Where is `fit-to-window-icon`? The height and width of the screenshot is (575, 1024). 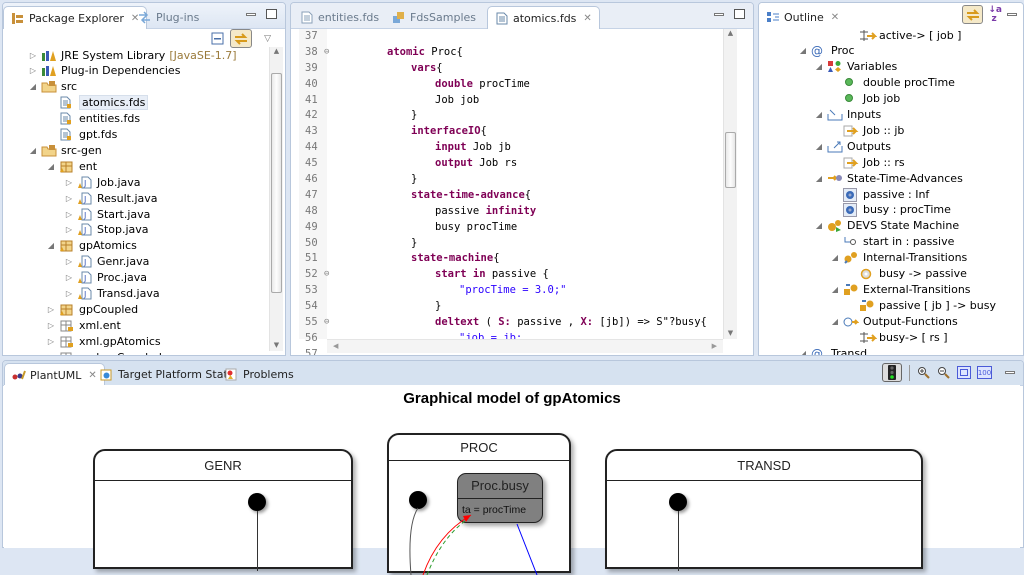 fit-to-window-icon is located at coordinates (964, 372).